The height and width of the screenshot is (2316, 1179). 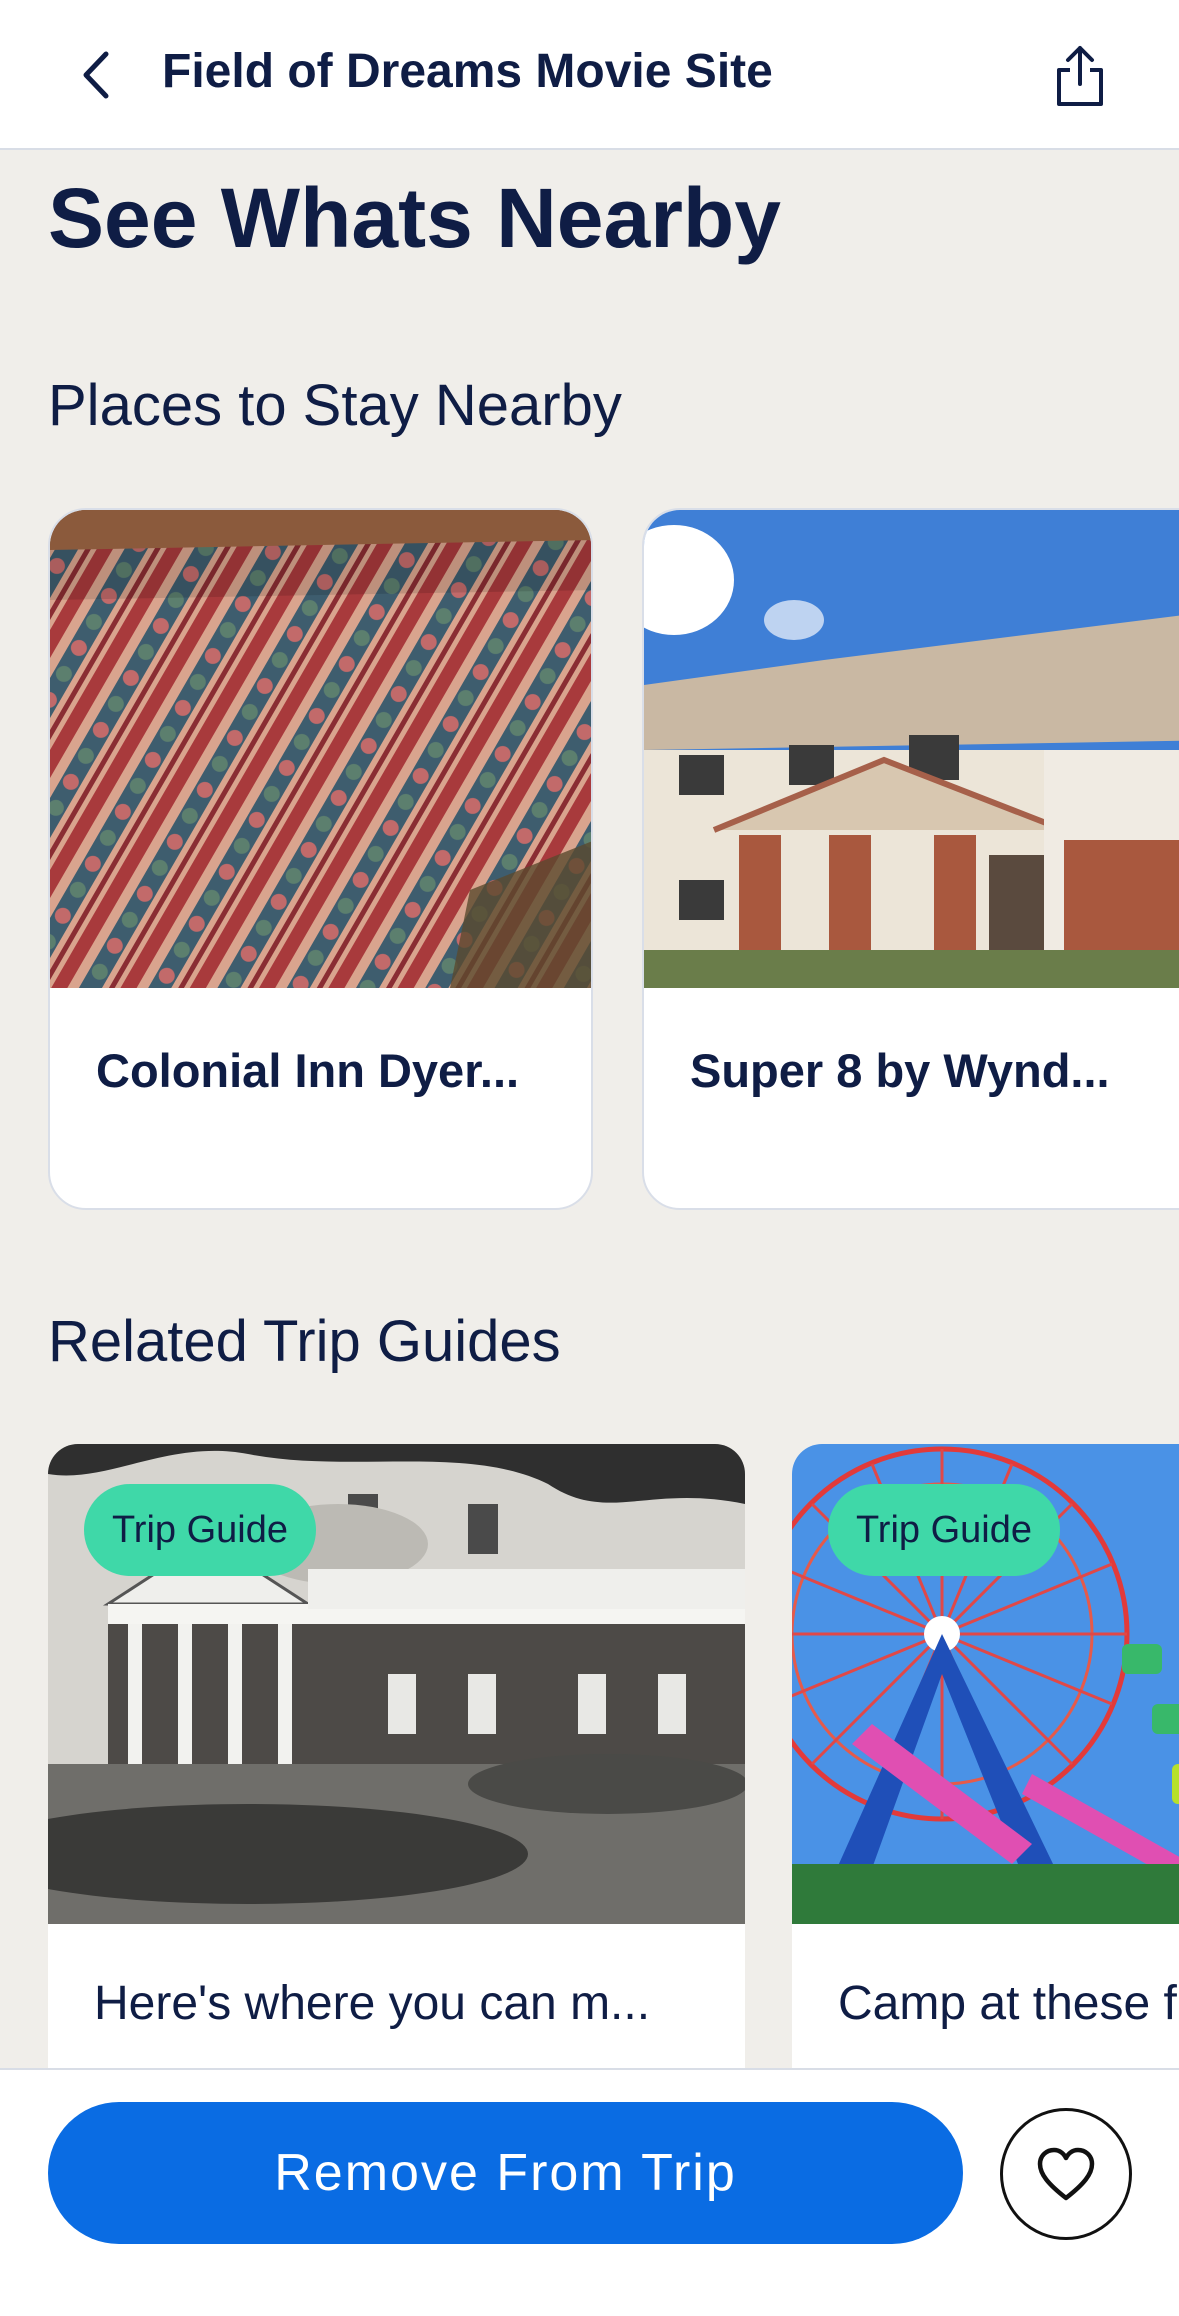 What do you see at coordinates (1007, 2003) in the screenshot?
I see `trip-guide-label: Camp at these f` at bounding box center [1007, 2003].